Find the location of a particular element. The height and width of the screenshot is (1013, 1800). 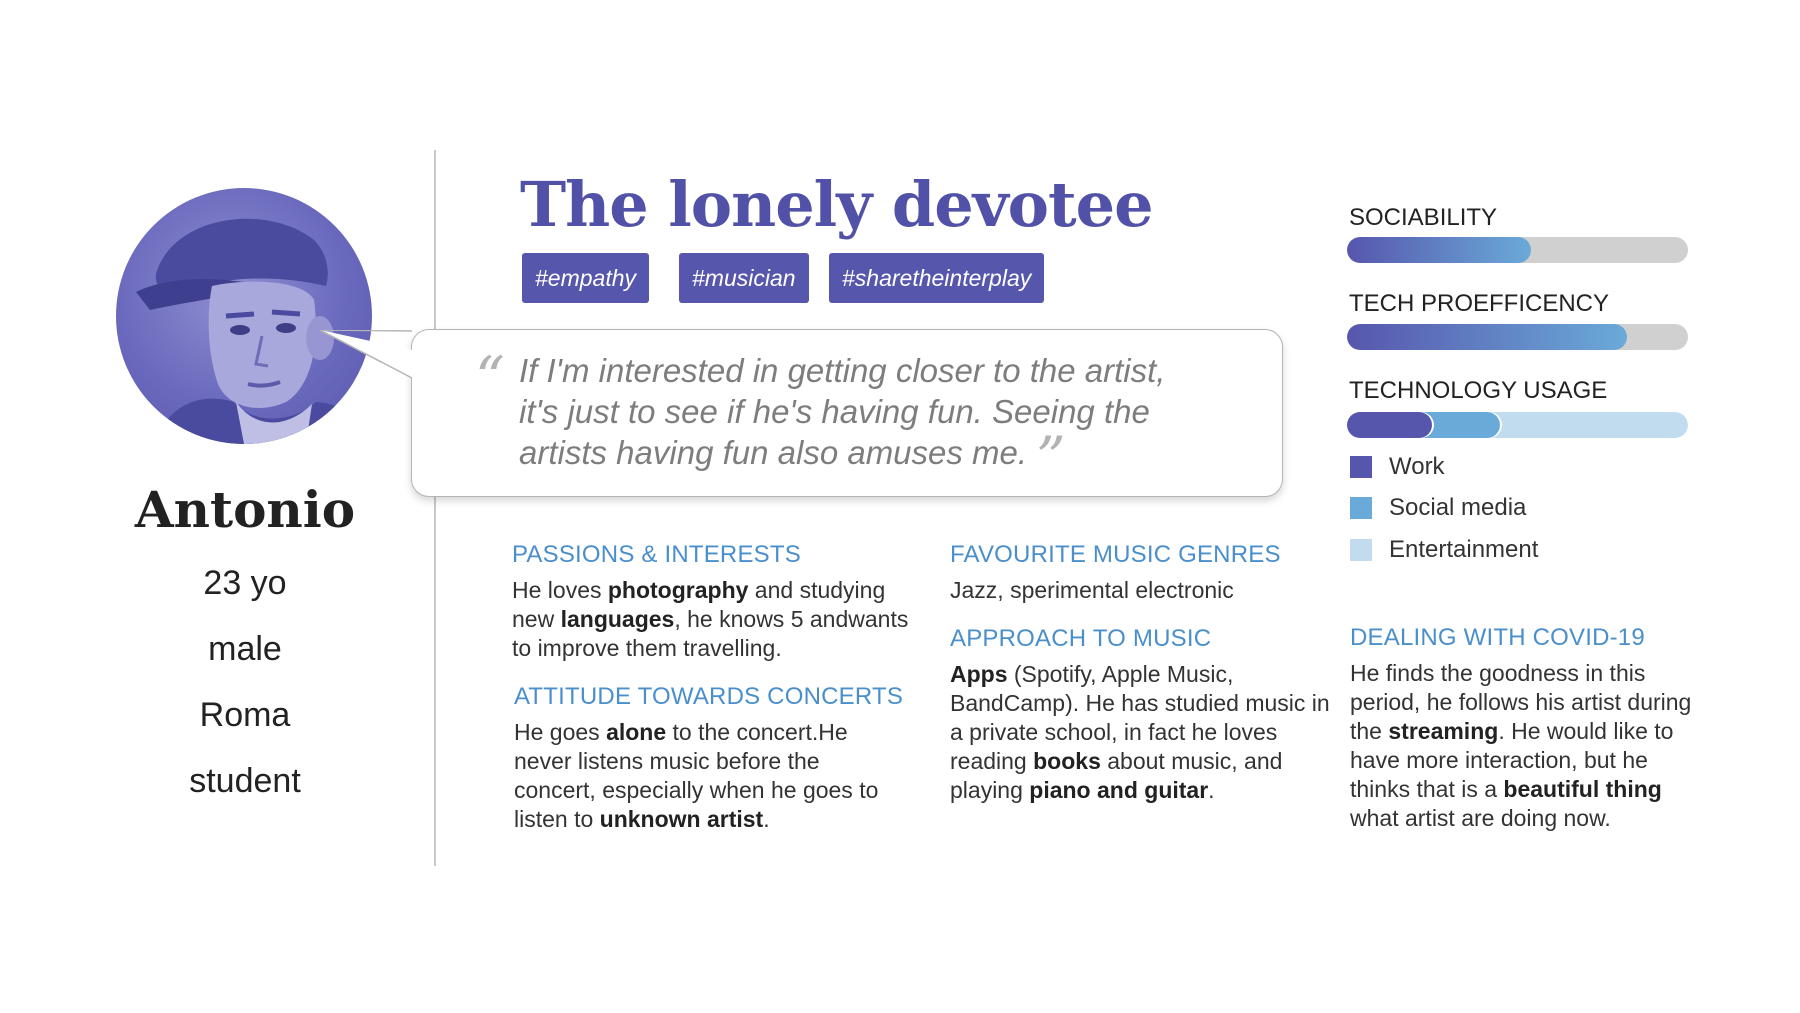

persona-age: 23 yo is located at coordinates (245, 583).